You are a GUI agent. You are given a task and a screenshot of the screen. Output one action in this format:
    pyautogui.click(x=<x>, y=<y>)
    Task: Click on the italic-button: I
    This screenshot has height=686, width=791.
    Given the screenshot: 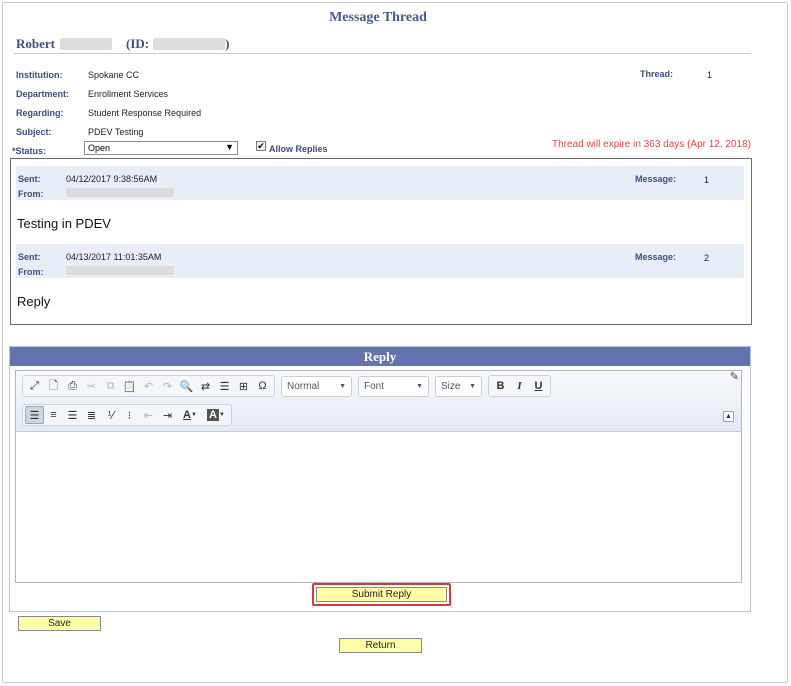 What is the action you would take?
    pyautogui.click(x=519, y=386)
    